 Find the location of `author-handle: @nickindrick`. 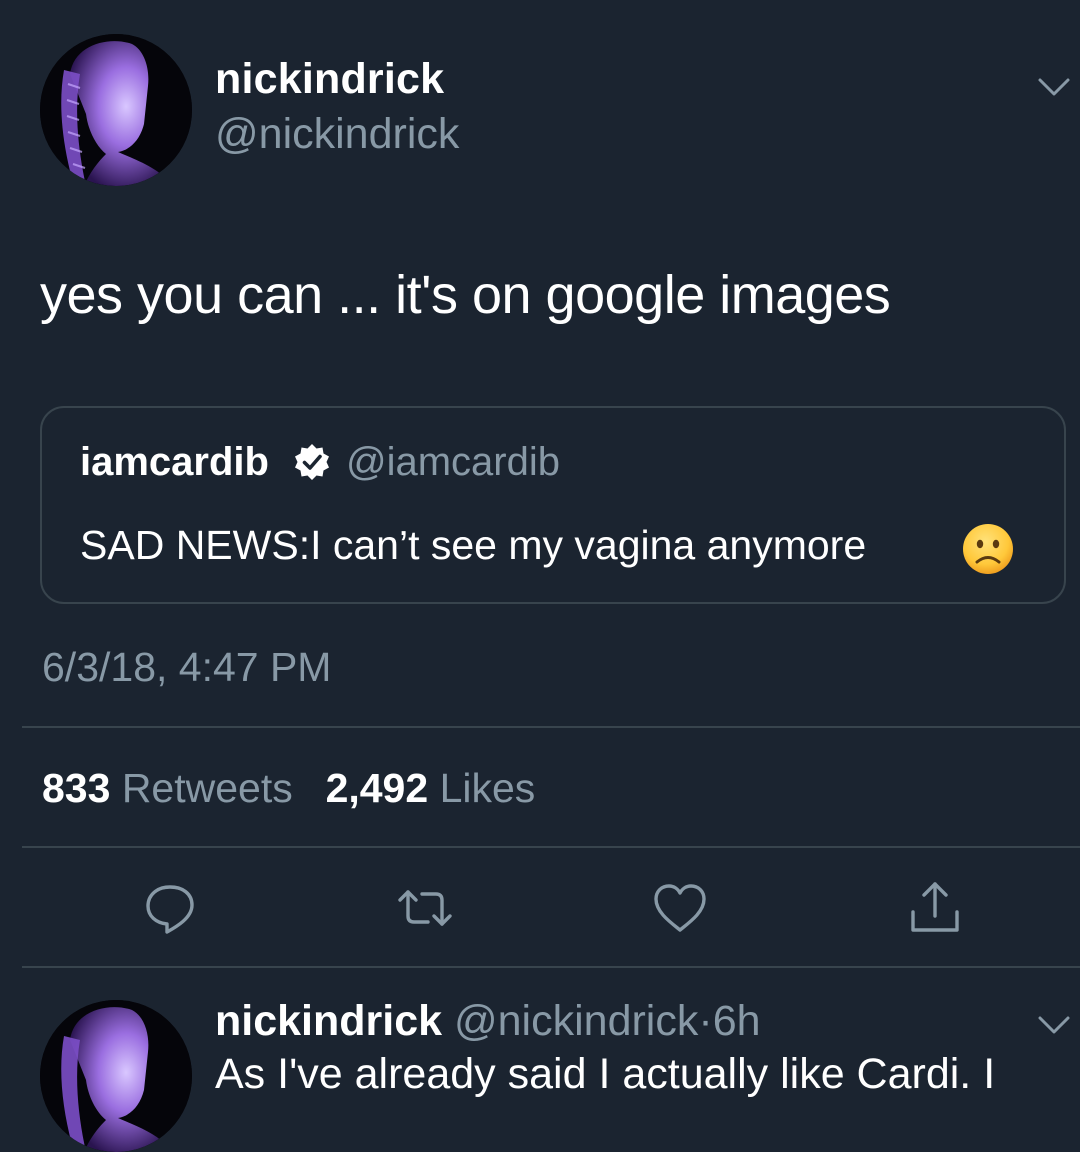

author-handle: @nickindrick is located at coordinates (337, 134).